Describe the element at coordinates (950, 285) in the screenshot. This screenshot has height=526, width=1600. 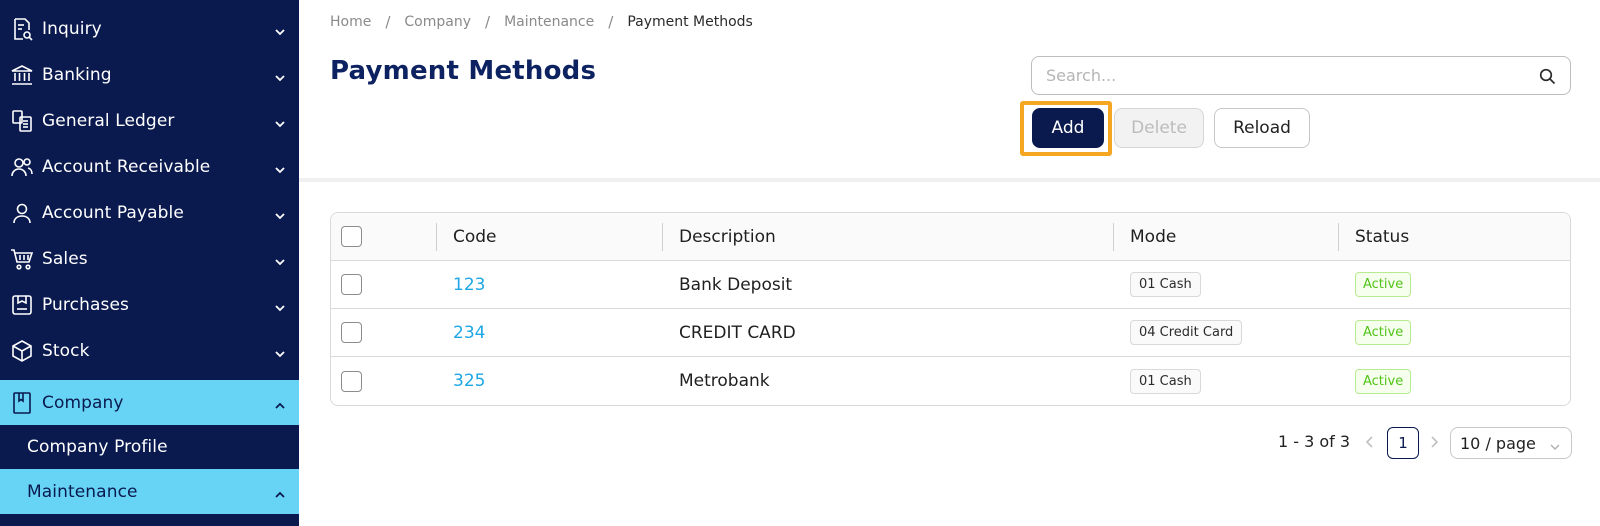
I see `table-row: 123 Bank Deposit 01 Cash Active` at that location.